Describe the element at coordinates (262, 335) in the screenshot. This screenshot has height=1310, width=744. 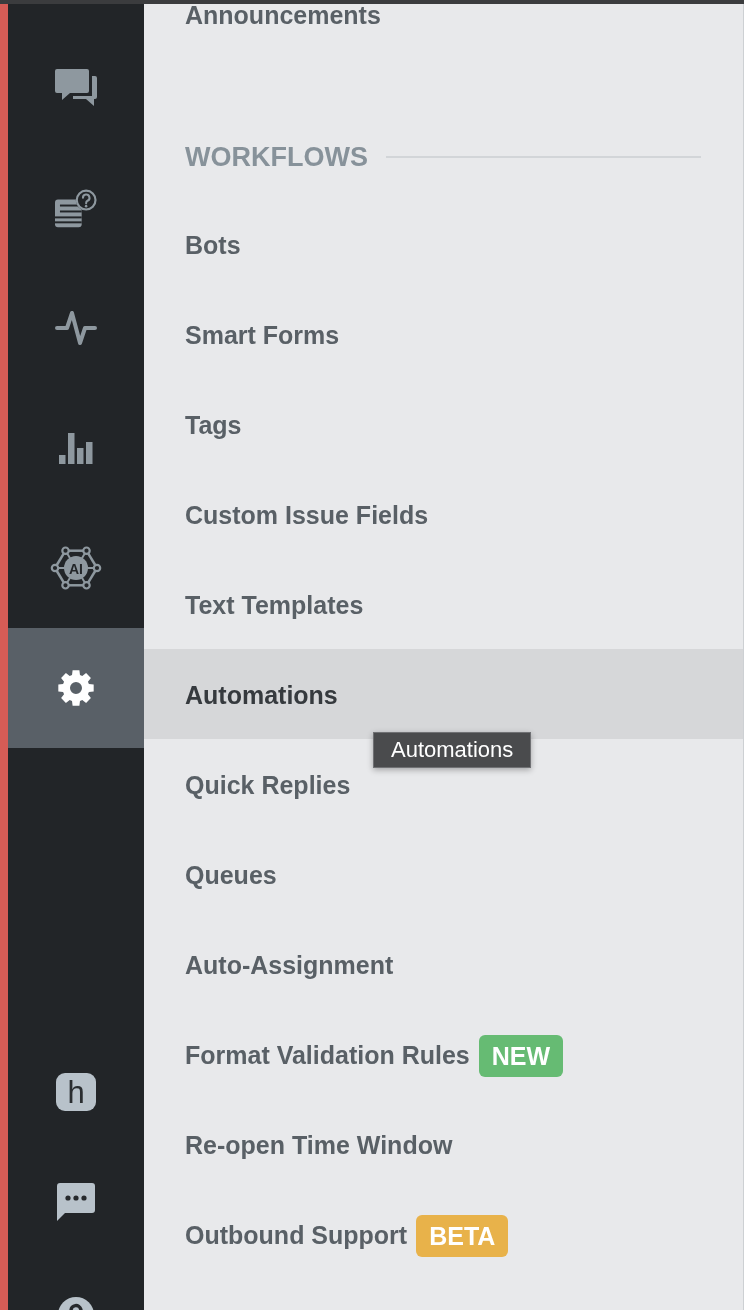
I see `menu-item: Smart Forms` at that location.